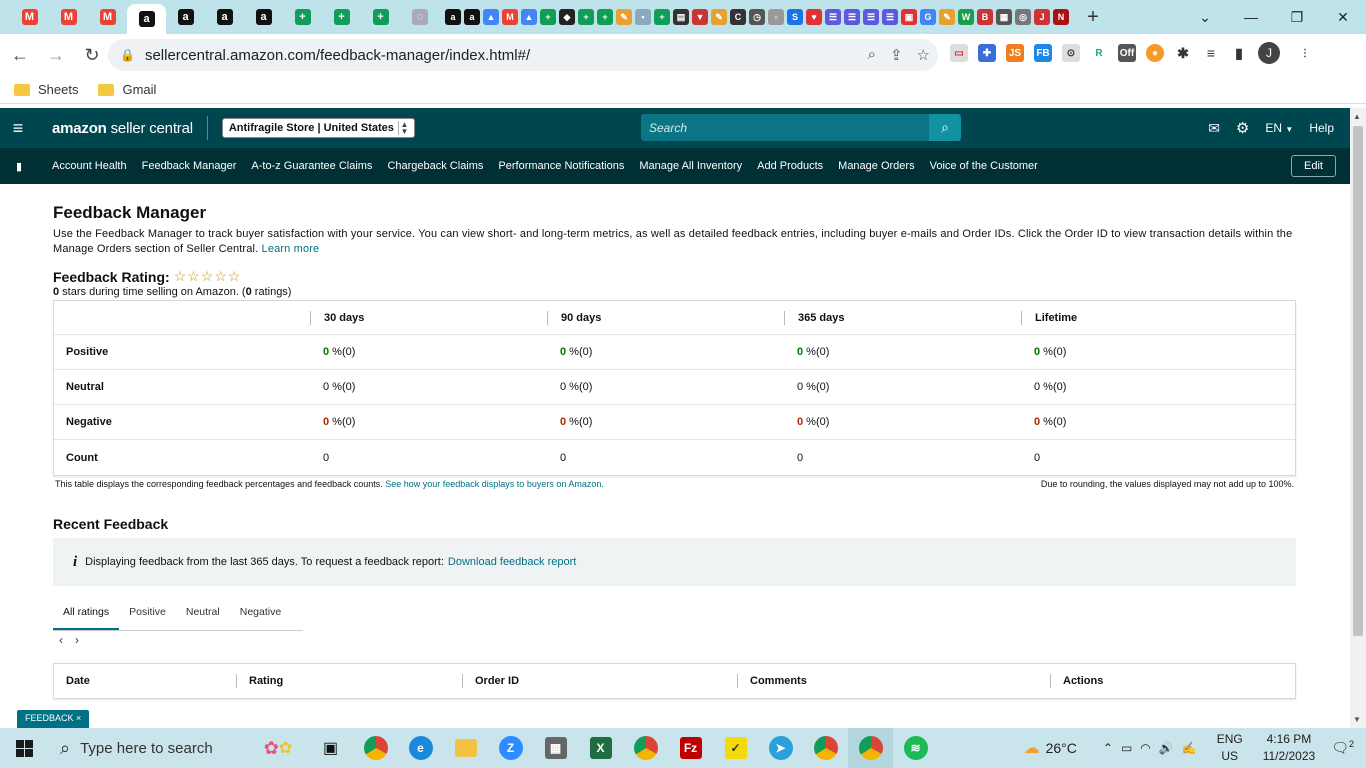 This screenshot has height=768, width=1366. Describe the element at coordinates (780, 748) in the screenshot. I see `telegram-icon: ➤` at that location.